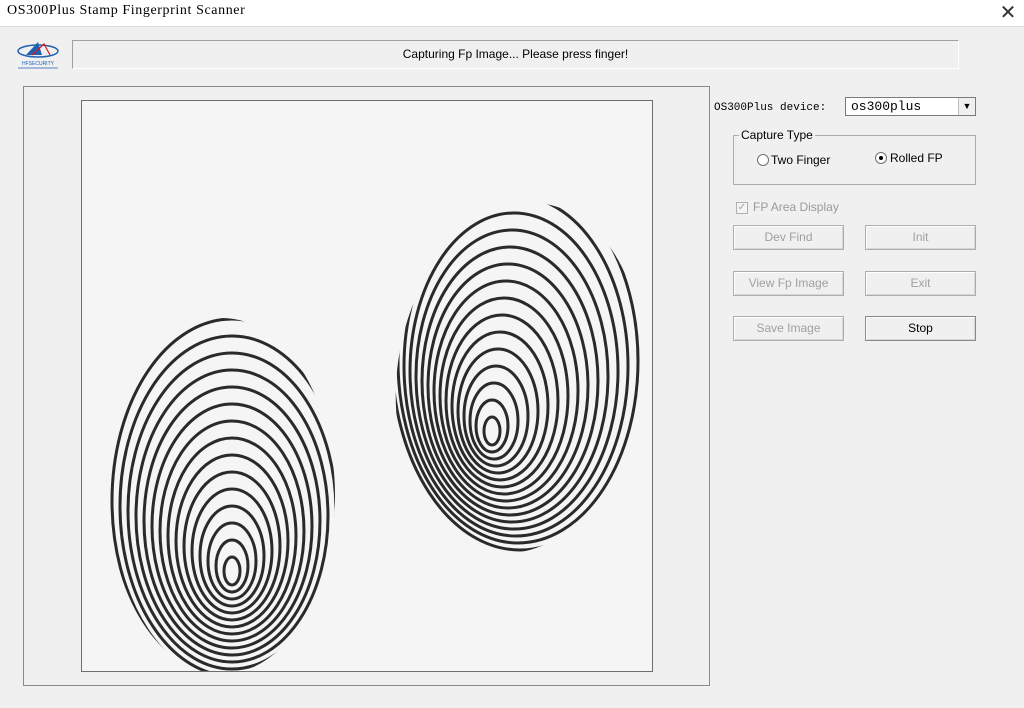 Image resolution: width=1024 pixels, height=708 pixels. What do you see at coordinates (126, 10) in the screenshot?
I see `window-title: OS300Plus Stamp Fingerprint Scanner` at bounding box center [126, 10].